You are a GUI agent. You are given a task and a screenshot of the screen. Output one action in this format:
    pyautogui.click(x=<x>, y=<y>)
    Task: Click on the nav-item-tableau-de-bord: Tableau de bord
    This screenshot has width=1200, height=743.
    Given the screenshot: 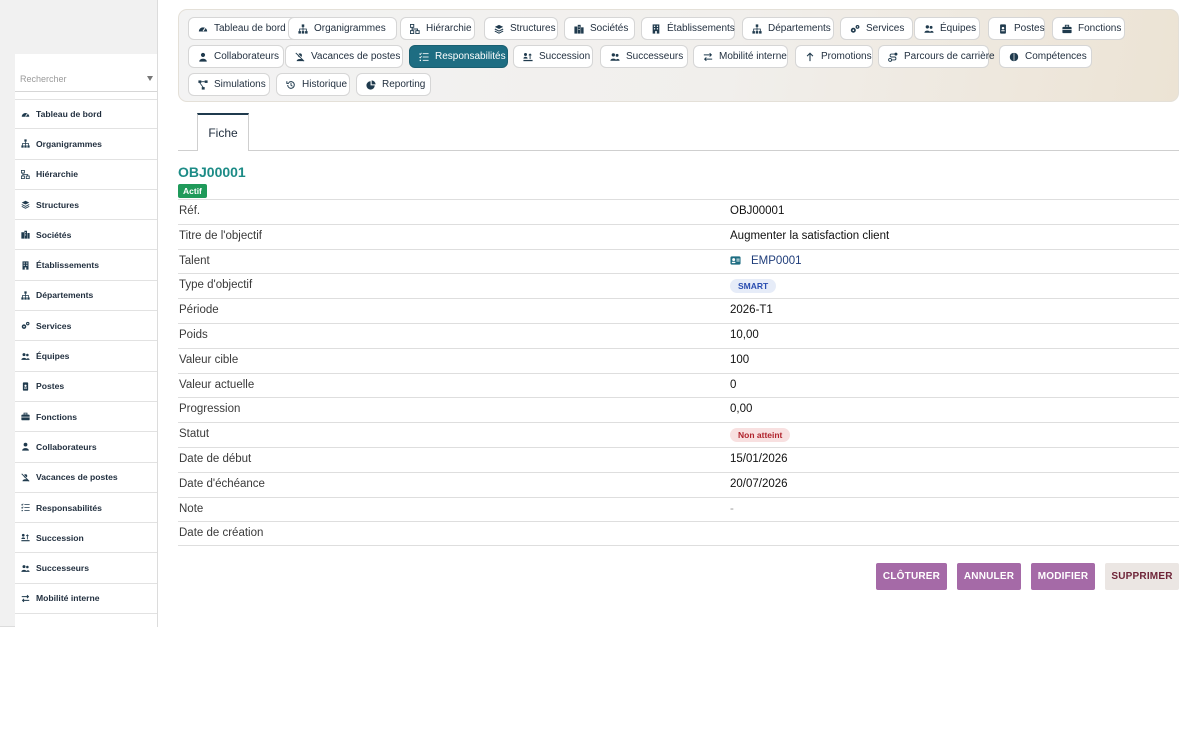 What is the action you would take?
    pyautogui.click(x=243, y=28)
    